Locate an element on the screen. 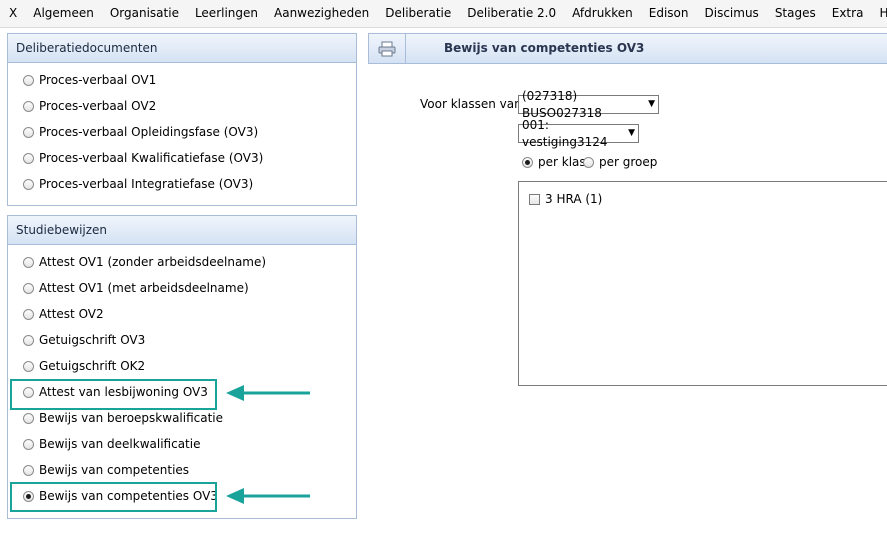 The image size is (887, 535). school-select: (027318) BUSO027318 ▼ is located at coordinates (588, 104).